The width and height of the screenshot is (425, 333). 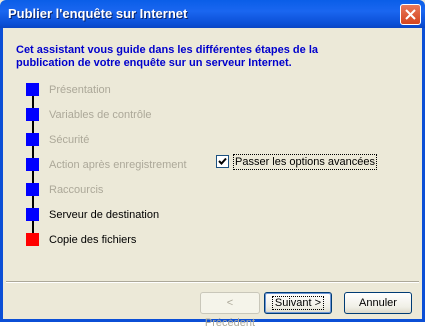 What do you see at coordinates (100, 115) in the screenshot?
I see `step-label: Variables de contrôle` at bounding box center [100, 115].